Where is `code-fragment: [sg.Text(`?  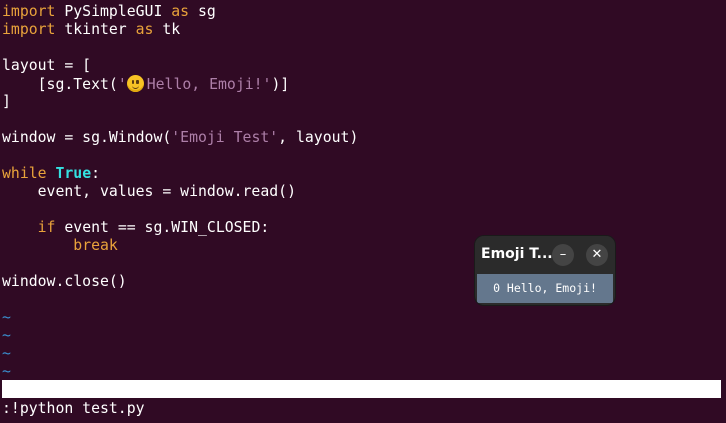 code-fragment: [sg.Text( is located at coordinates (60, 84).